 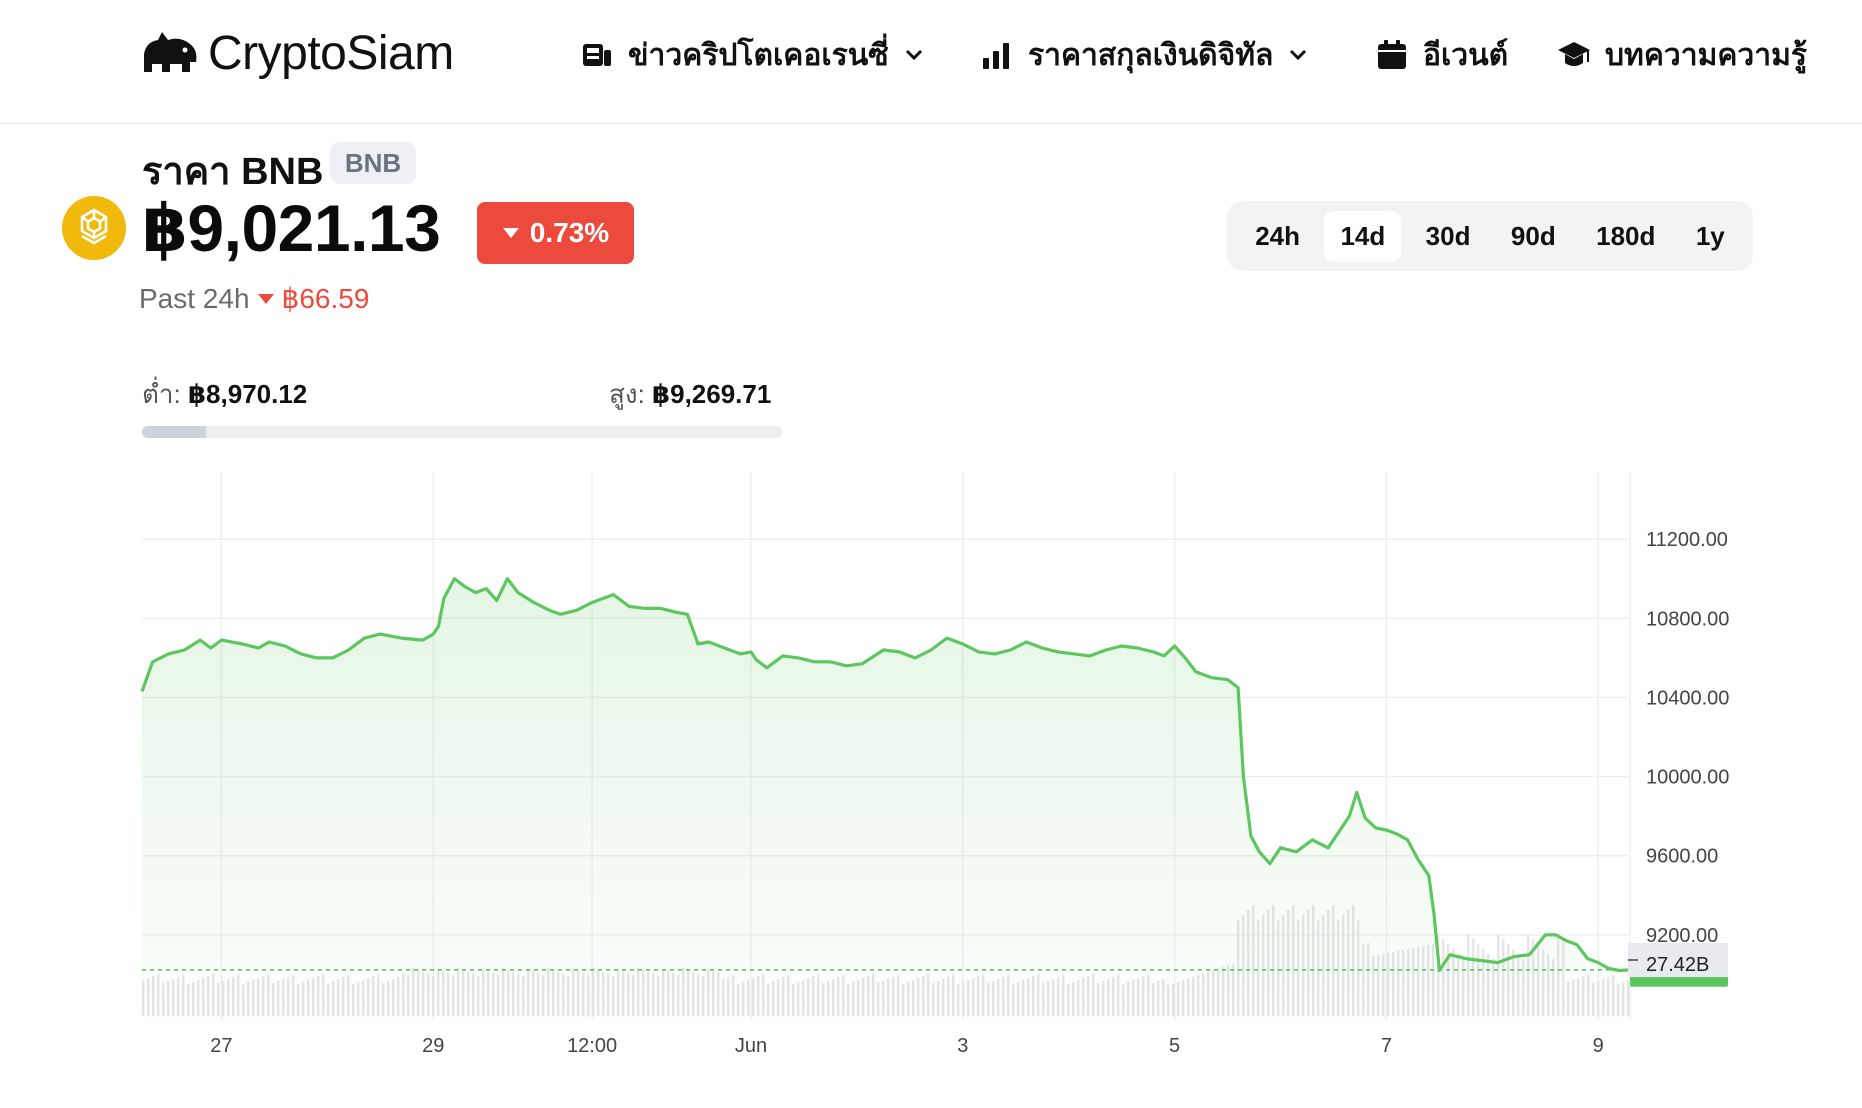 I want to click on high-value: ฿9,269.71, so click(x=712, y=394).